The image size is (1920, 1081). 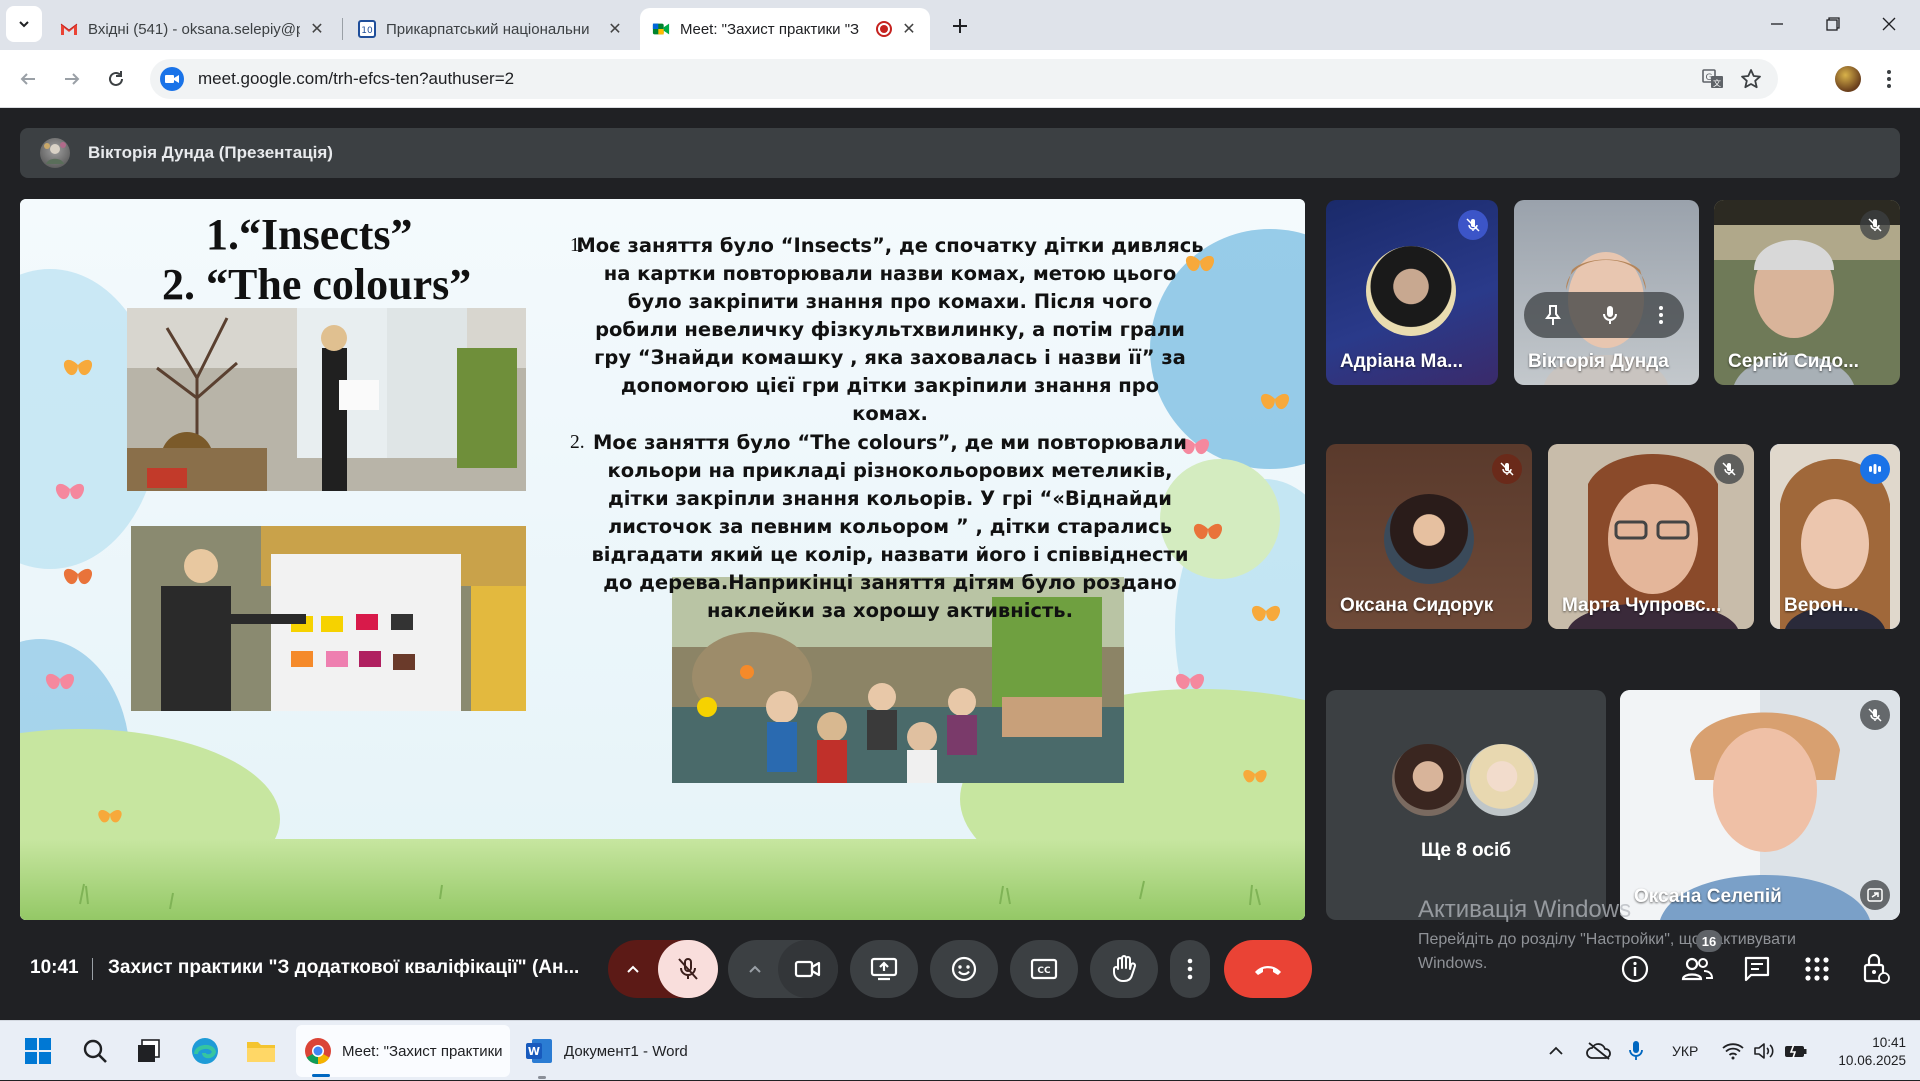 What do you see at coordinates (1553, 315) in the screenshot?
I see `pin-icon` at bounding box center [1553, 315].